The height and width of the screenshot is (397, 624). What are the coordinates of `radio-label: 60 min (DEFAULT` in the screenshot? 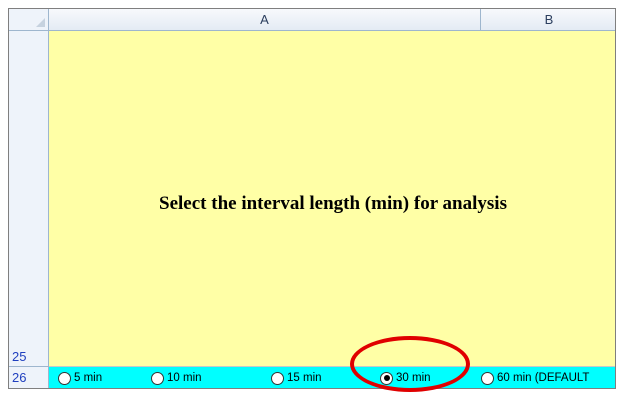 It's located at (543, 378).